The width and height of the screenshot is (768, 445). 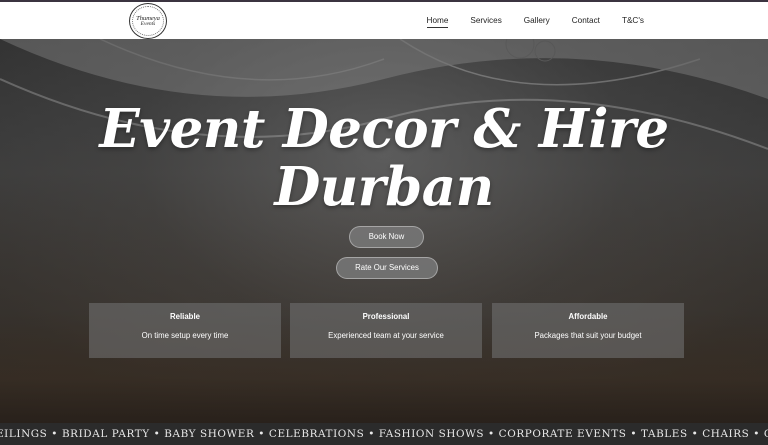 I want to click on book-now-button: Book Now, so click(x=386, y=237).